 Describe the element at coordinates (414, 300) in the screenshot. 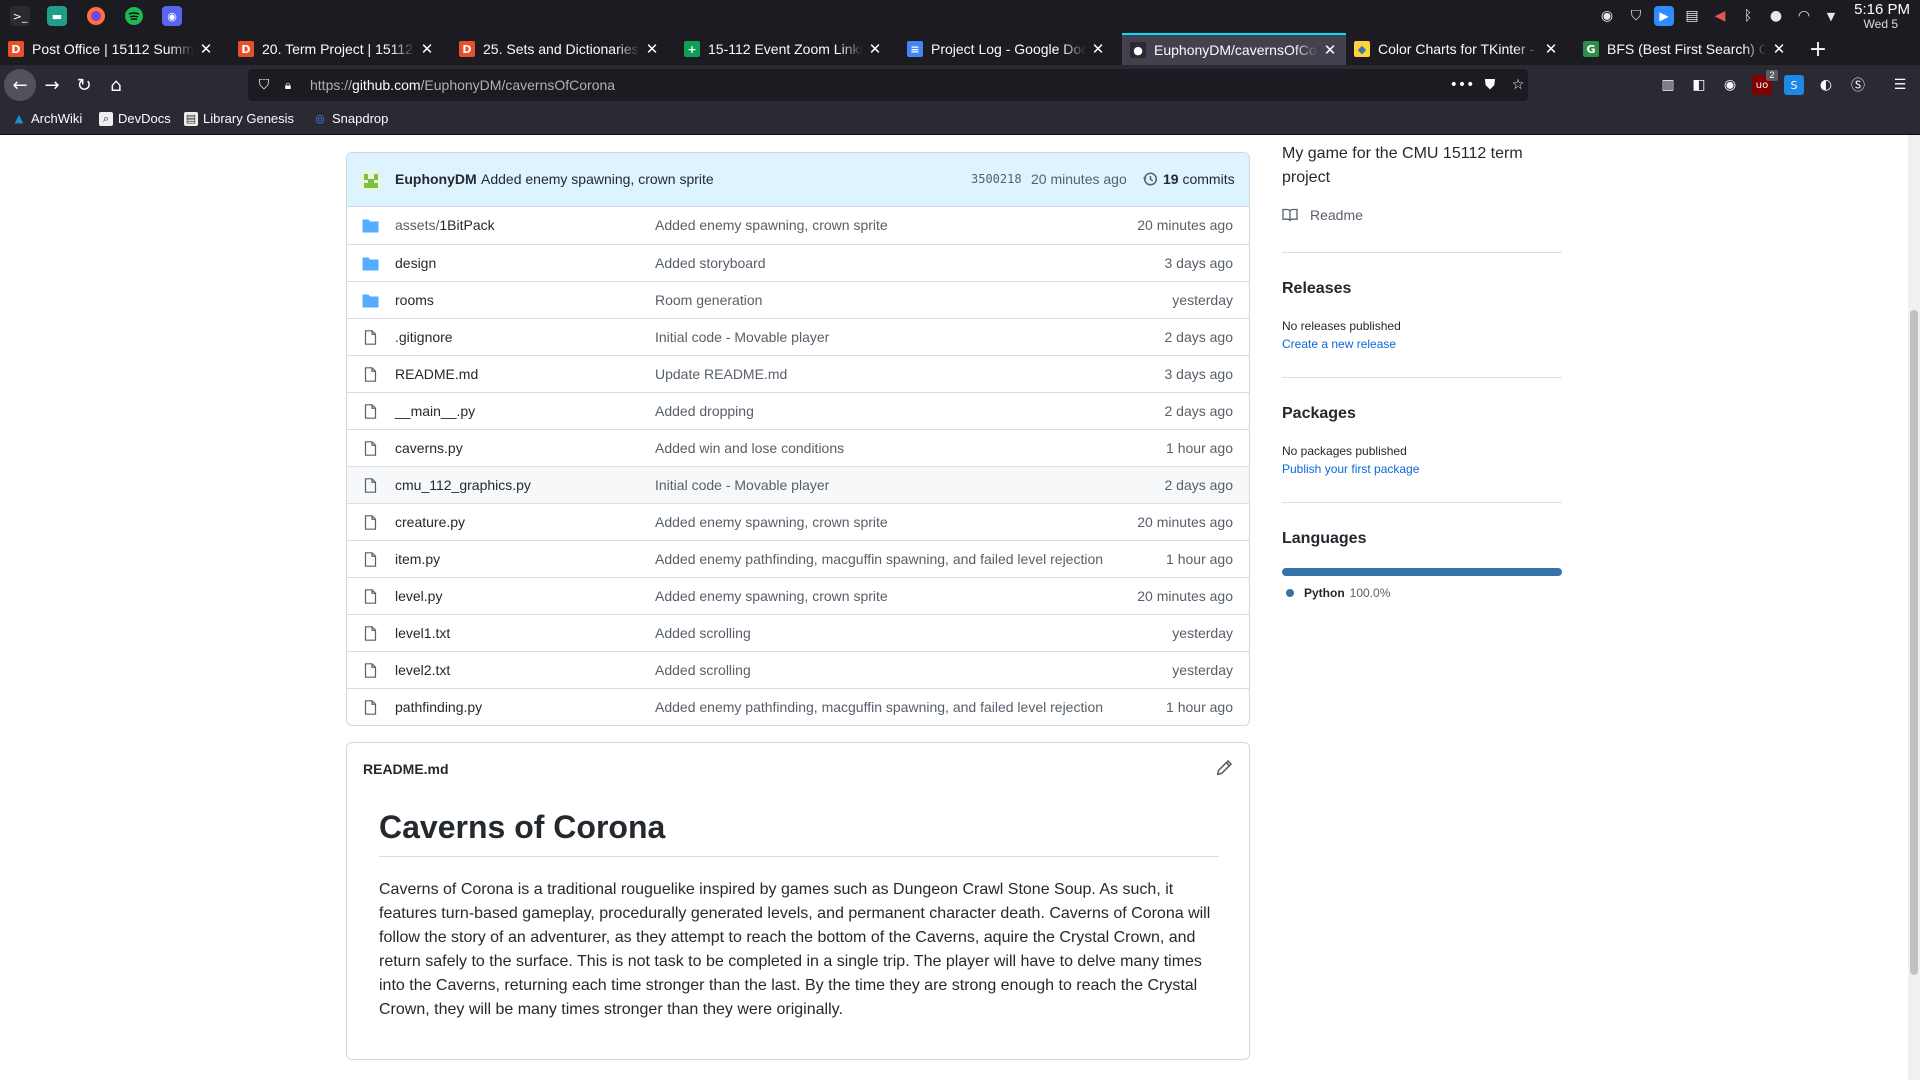

I see `file-name-link: rooms` at that location.